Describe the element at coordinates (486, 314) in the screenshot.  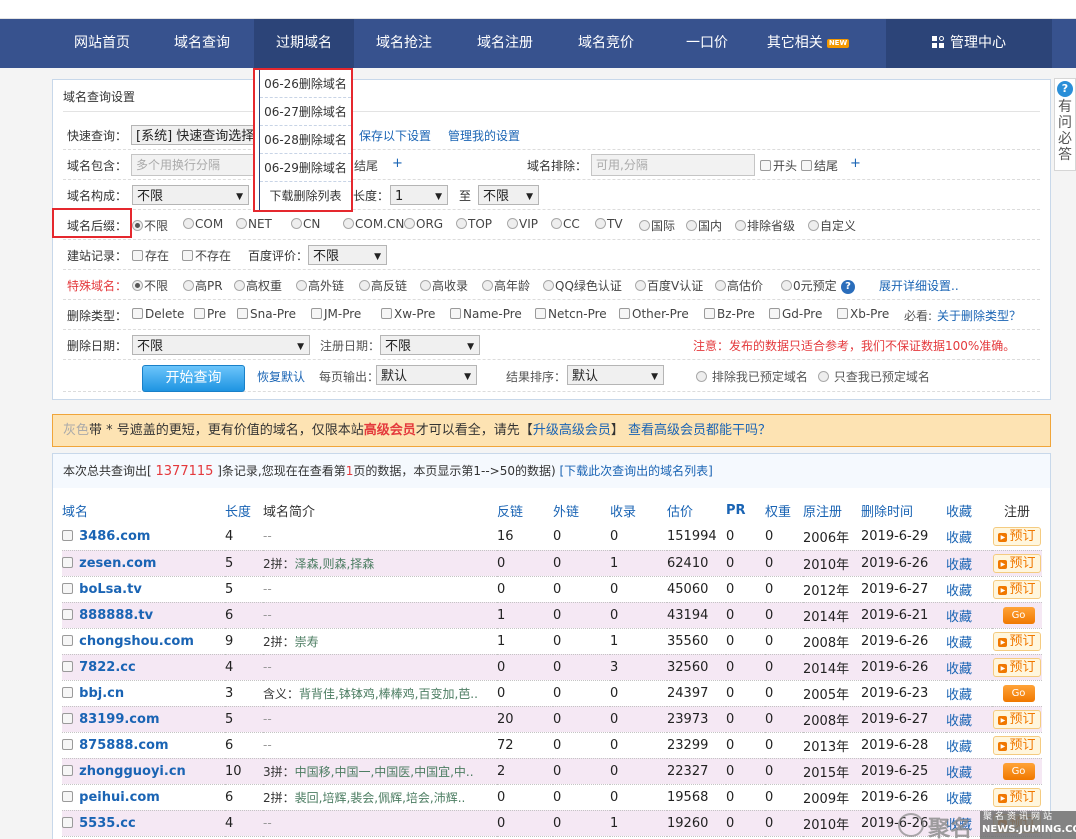
I see `delete-type-checkbox: Name-Pre` at that location.